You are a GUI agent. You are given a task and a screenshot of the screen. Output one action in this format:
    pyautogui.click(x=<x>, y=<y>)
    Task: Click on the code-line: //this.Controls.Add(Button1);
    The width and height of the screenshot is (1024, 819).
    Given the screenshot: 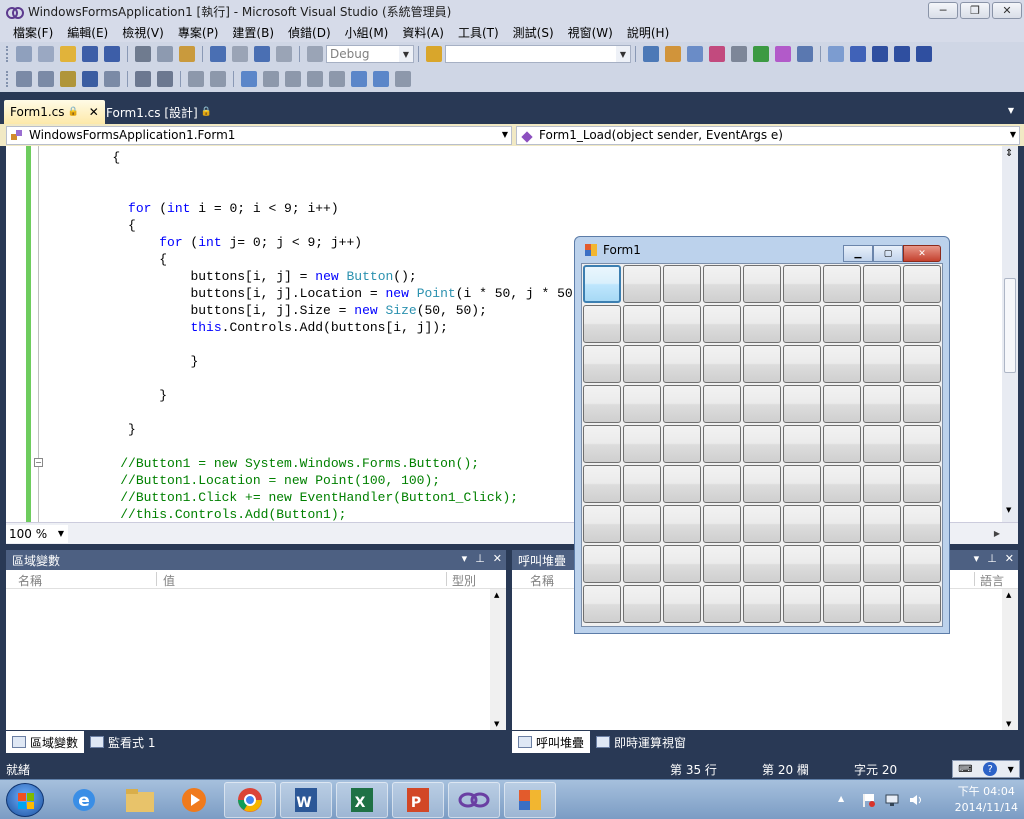 What is the action you would take?
    pyautogui.click(x=198, y=514)
    